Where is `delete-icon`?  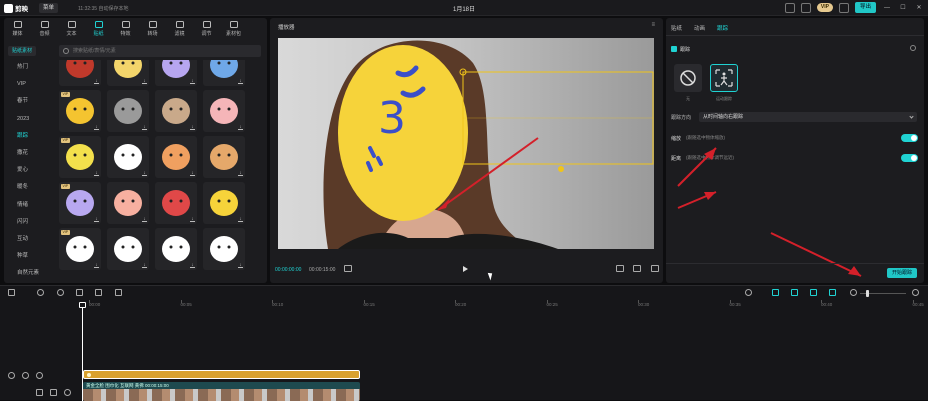 delete-icon is located at coordinates (98, 292).